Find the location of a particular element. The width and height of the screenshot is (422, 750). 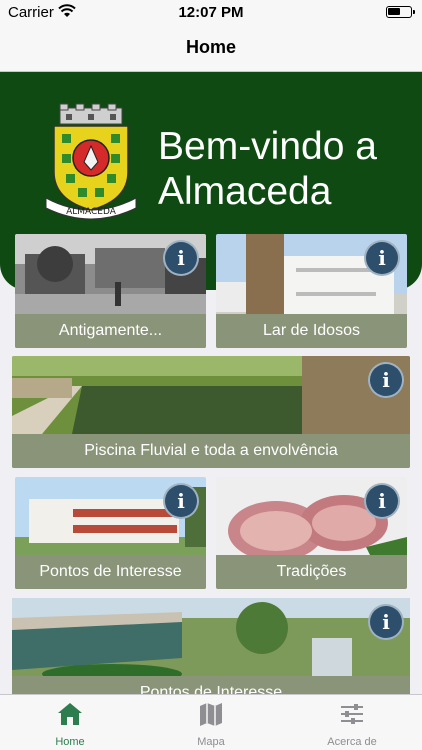

clock: 12:07 PM is located at coordinates (211, 12).